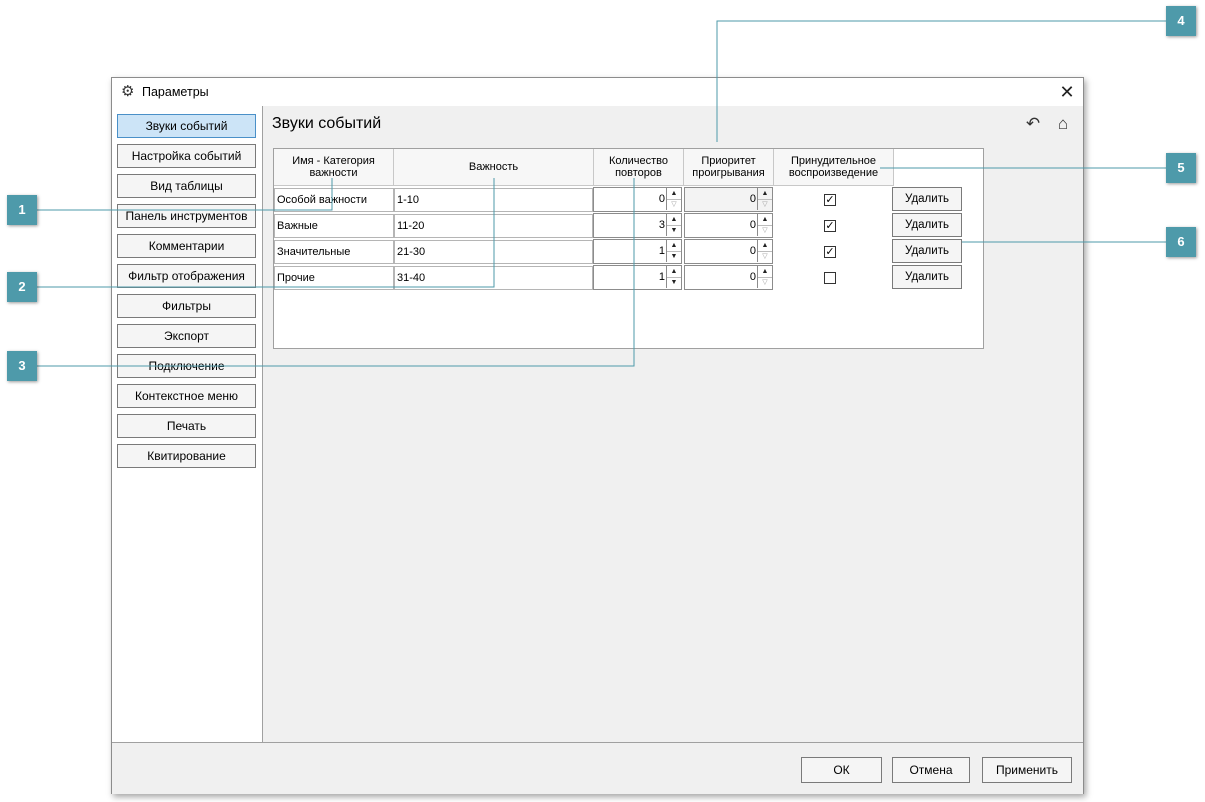 Image resolution: width=1205 pixels, height=802 pixels. I want to click on callout-badge-3: 3, so click(22, 366).